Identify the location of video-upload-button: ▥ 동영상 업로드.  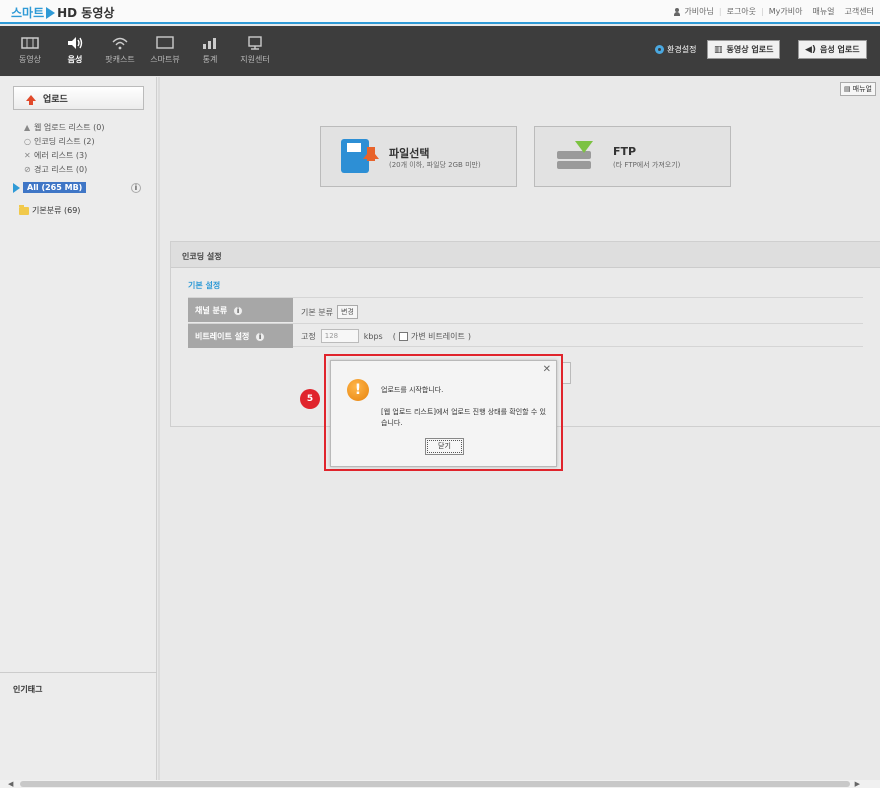
(744, 49).